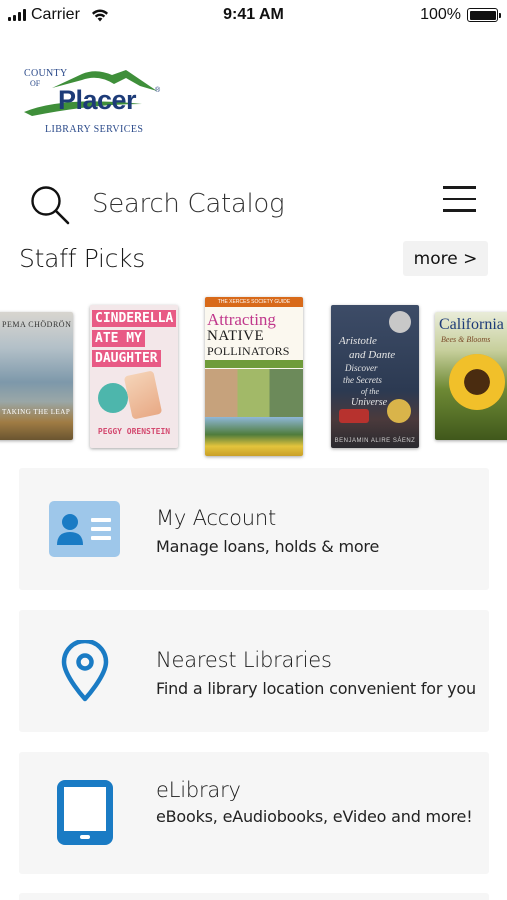 This screenshot has width=507, height=900. I want to click on book-title-line: and Dante, so click(372, 355).